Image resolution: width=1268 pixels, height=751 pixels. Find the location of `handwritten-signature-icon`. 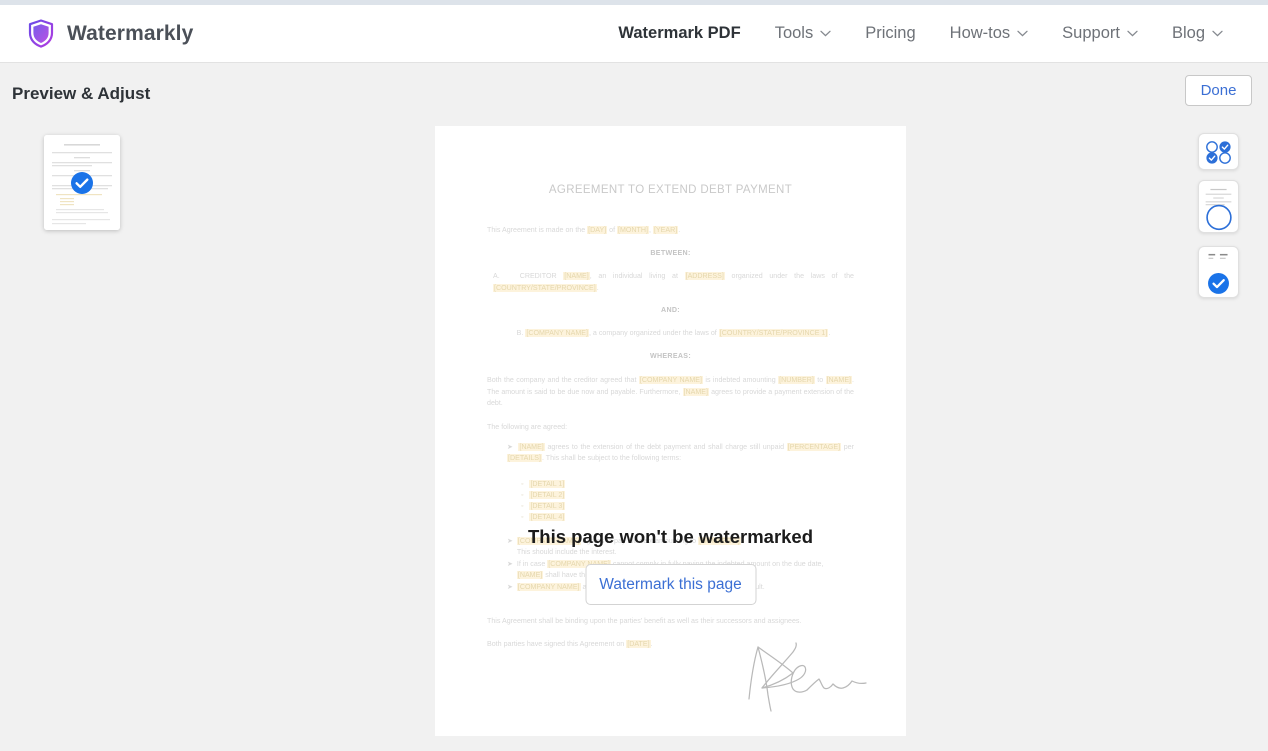

handwritten-signature-icon is located at coordinates (807, 677).